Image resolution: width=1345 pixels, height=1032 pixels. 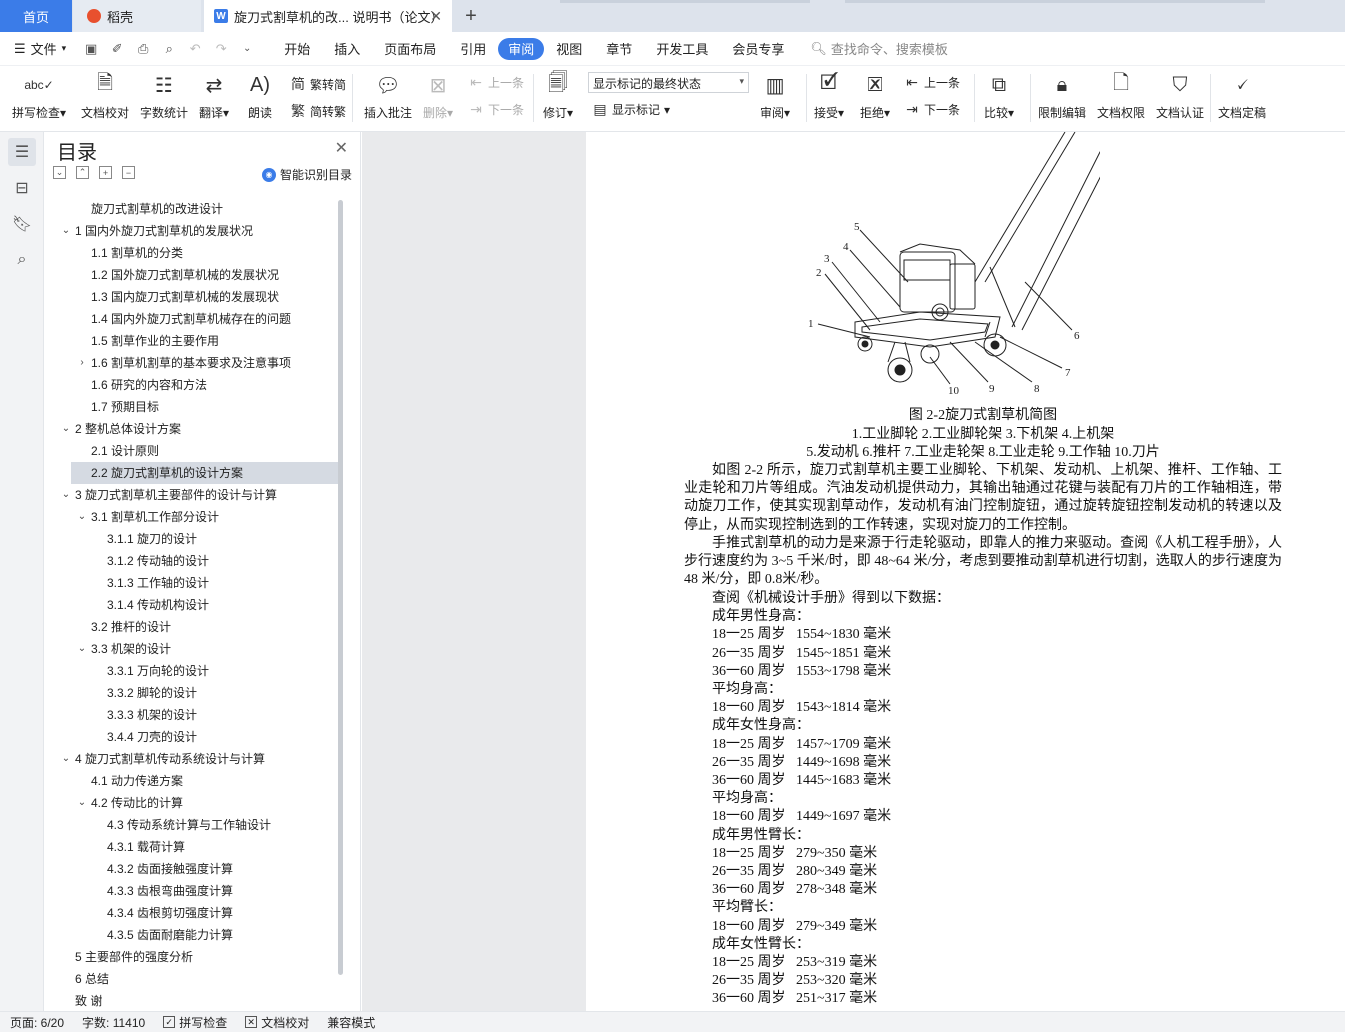 I want to click on toc-item: 1.6 研究的内容和方法, so click(x=194, y=385).